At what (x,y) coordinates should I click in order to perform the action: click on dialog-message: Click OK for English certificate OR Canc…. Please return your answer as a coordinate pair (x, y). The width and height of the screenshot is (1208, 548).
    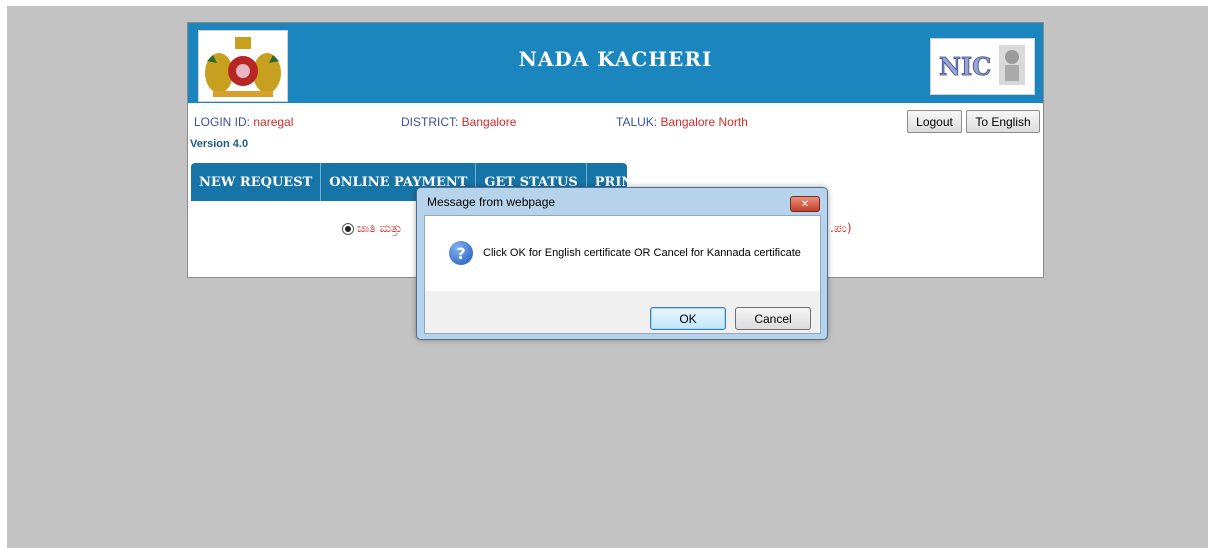
    Looking at the image, I should click on (642, 253).